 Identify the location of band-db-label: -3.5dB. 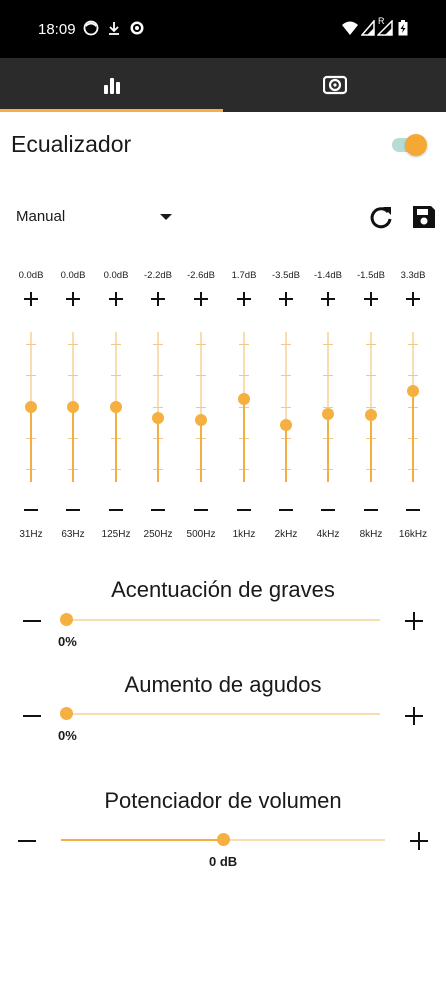
(286, 275).